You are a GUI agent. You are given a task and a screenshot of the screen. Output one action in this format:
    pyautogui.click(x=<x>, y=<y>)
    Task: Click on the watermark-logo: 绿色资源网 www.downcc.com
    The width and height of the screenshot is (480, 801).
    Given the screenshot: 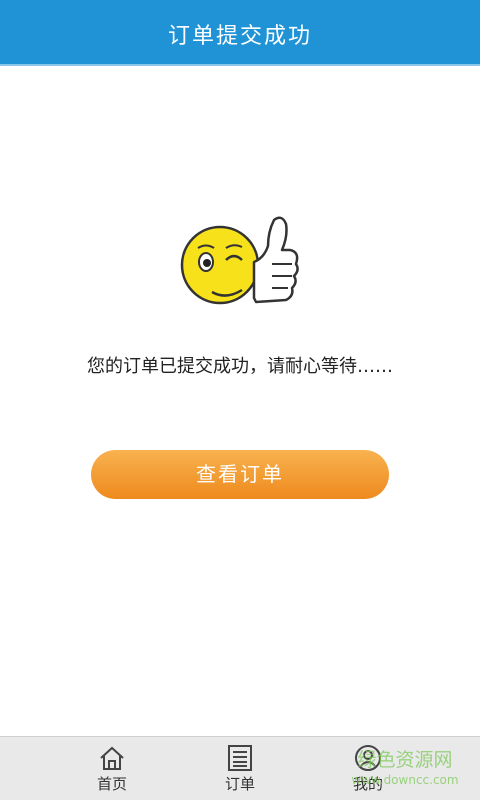 What is the action you would take?
    pyautogui.click(x=404, y=768)
    